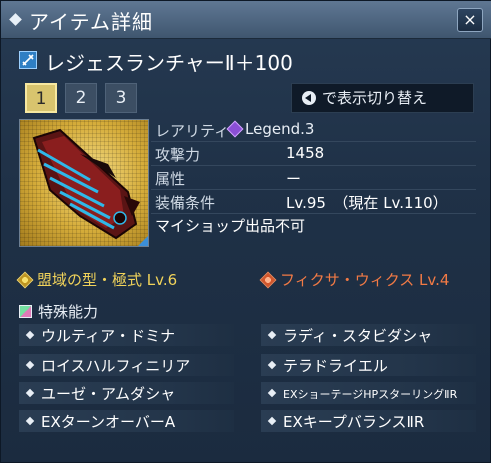  Describe the element at coordinates (91, 22) in the screenshot. I see `window-title: アイテム詳細` at that location.